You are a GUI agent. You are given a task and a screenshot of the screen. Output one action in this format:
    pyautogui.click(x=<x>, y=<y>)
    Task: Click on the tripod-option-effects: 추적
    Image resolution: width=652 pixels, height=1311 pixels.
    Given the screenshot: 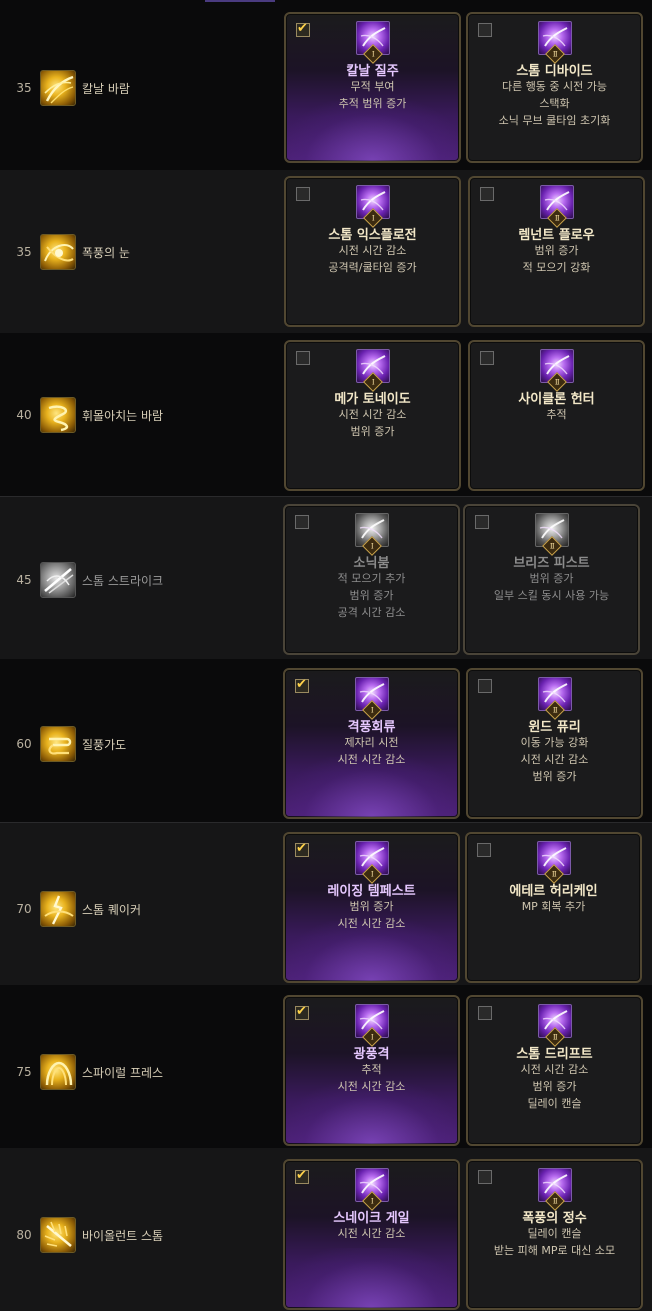 What is the action you would take?
    pyautogui.click(x=556, y=414)
    